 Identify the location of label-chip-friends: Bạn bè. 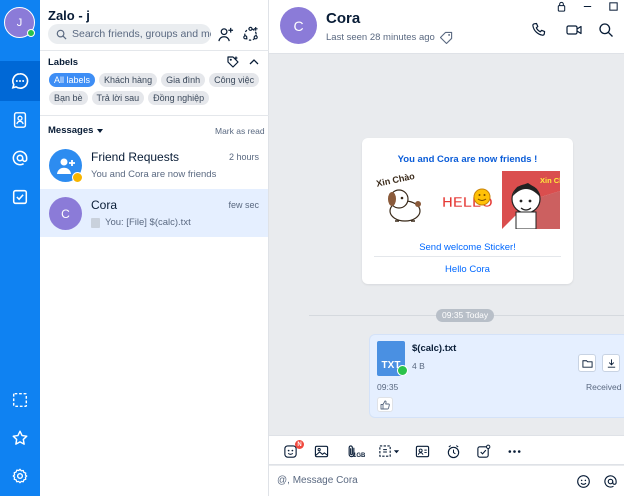
(68, 98).